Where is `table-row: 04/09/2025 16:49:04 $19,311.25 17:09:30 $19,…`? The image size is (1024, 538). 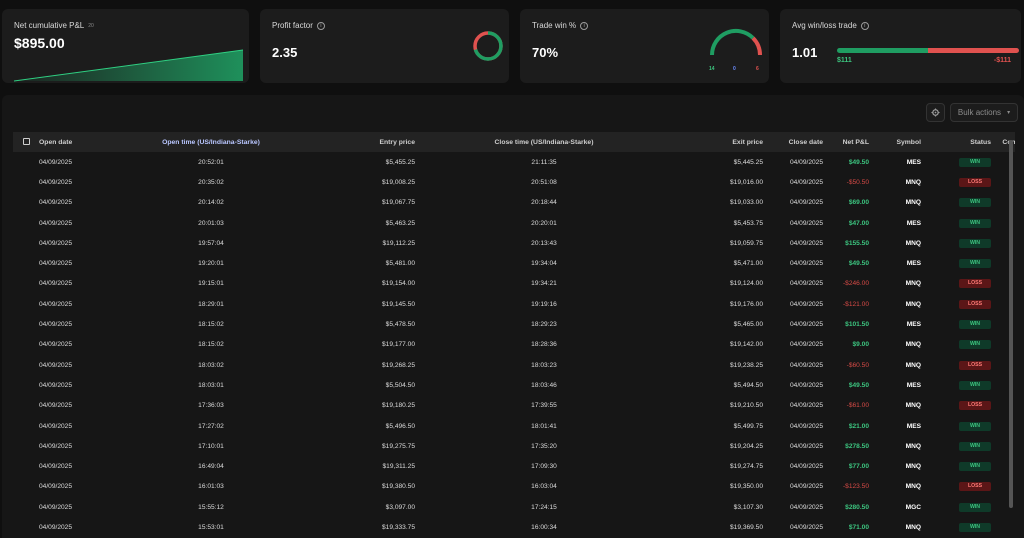
table-row: 04/09/2025 16:49:04 $19,311.25 17:09:30 $19,… is located at coordinates (514, 466).